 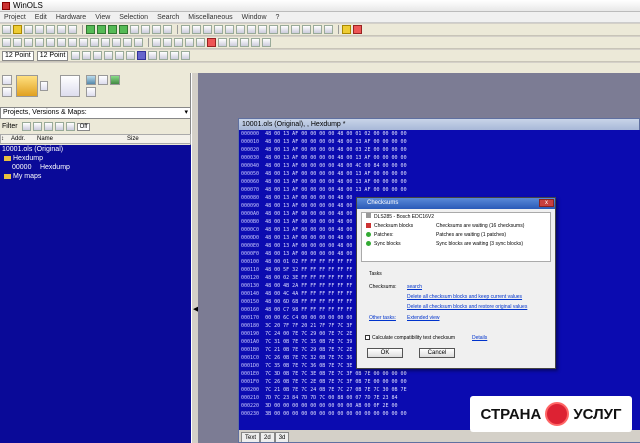 What do you see at coordinates (28, 42) in the screenshot?
I see `marker-icon` at bounding box center [28, 42].